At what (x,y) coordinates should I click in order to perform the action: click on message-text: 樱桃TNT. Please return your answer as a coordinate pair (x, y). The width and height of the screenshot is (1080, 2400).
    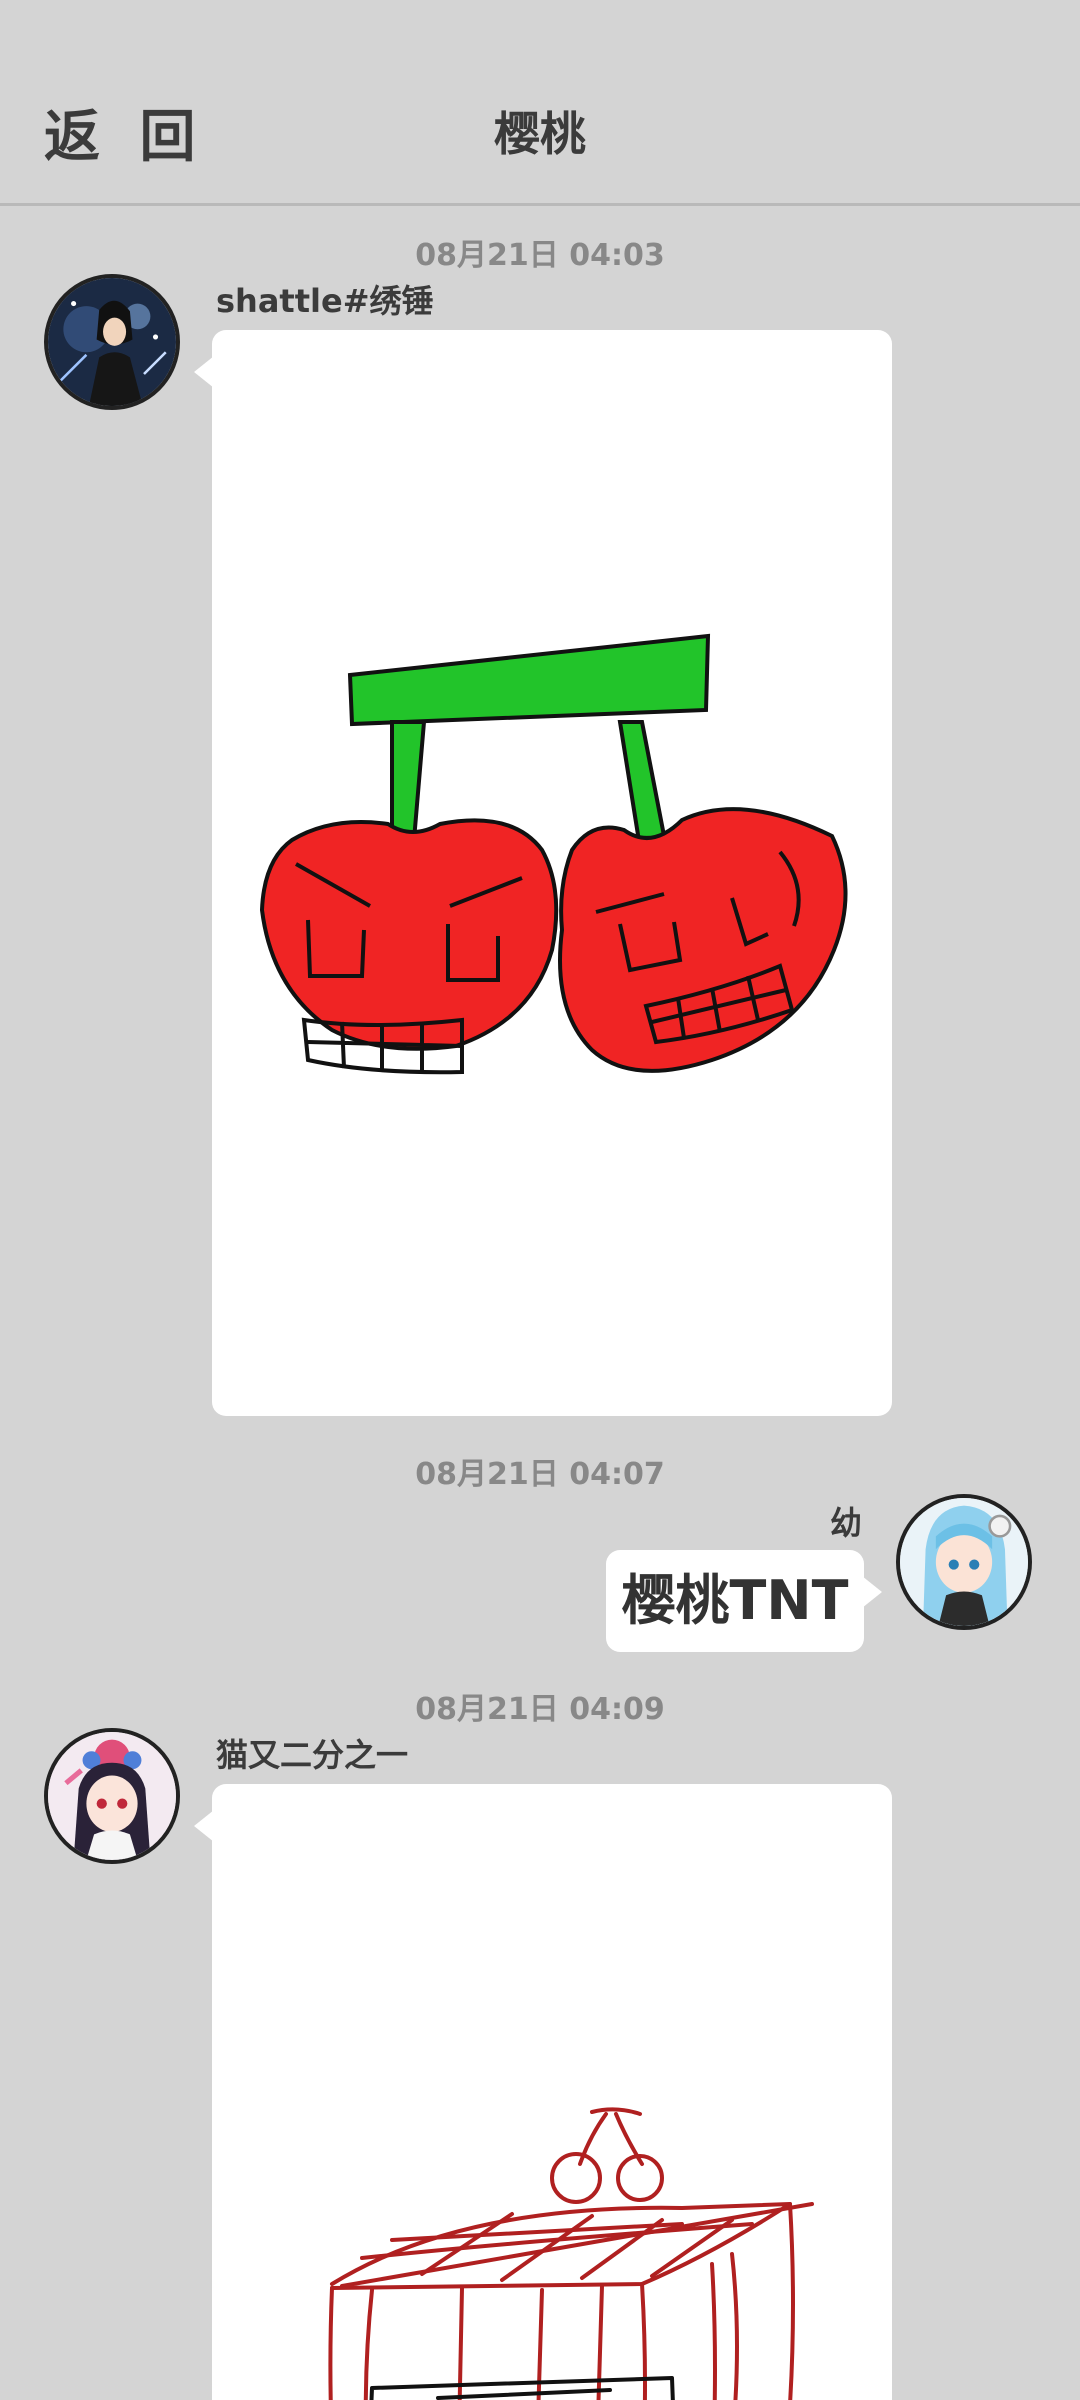
    Looking at the image, I should click on (735, 1600).